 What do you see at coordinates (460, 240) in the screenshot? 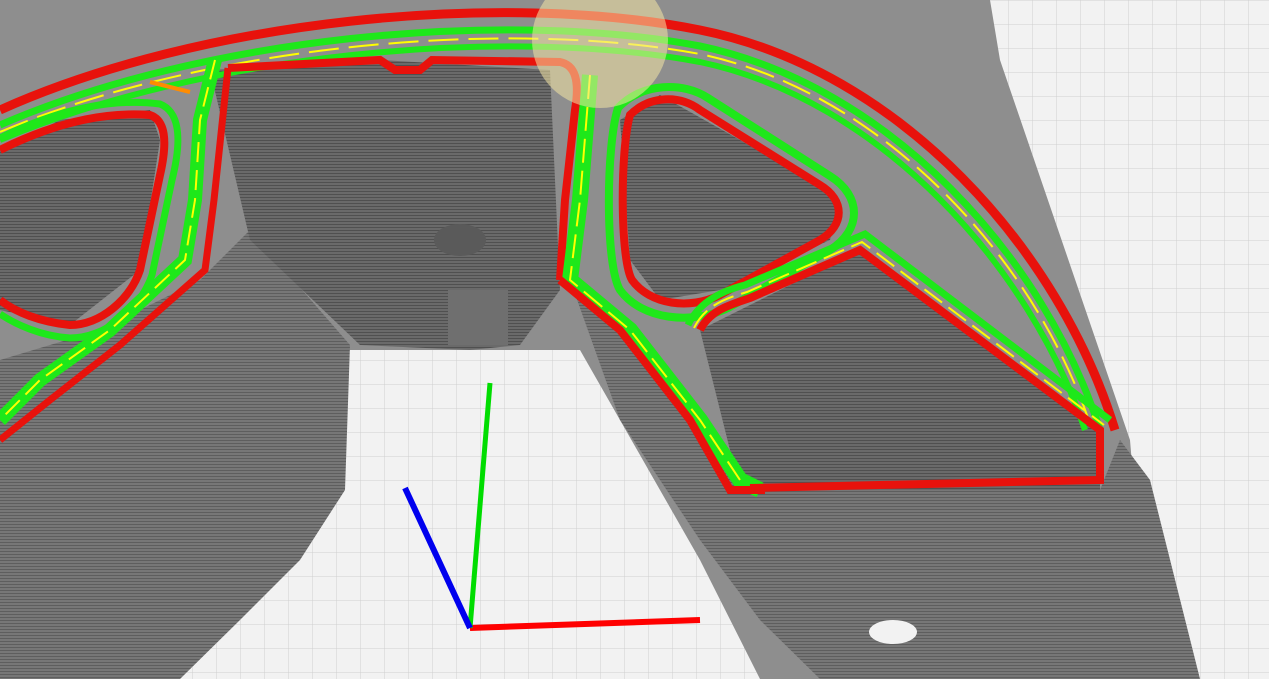
I see `center-screw-hole` at bounding box center [460, 240].